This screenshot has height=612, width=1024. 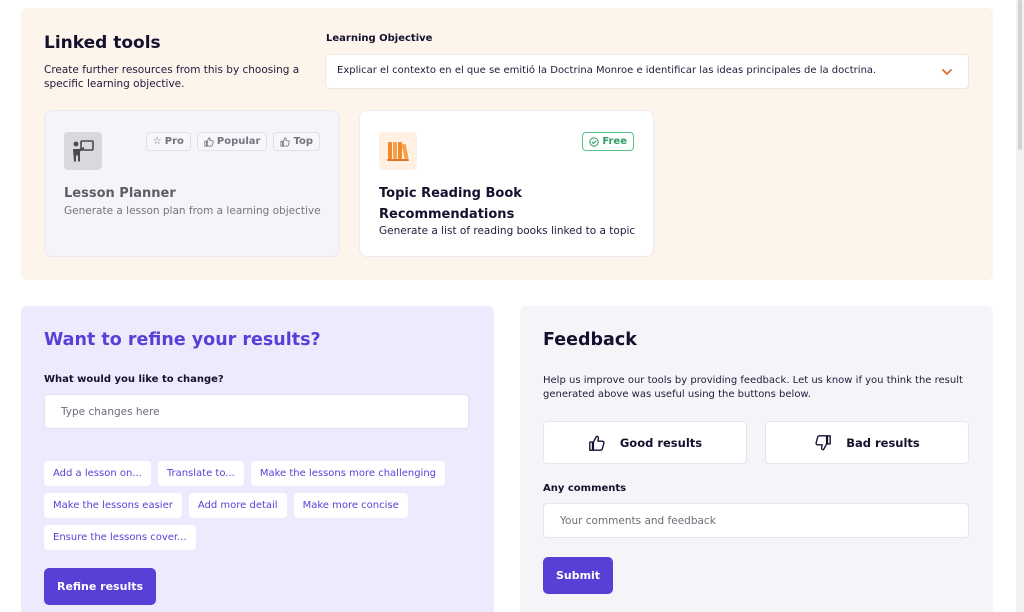 I want to click on top-badge: Top, so click(x=296, y=141).